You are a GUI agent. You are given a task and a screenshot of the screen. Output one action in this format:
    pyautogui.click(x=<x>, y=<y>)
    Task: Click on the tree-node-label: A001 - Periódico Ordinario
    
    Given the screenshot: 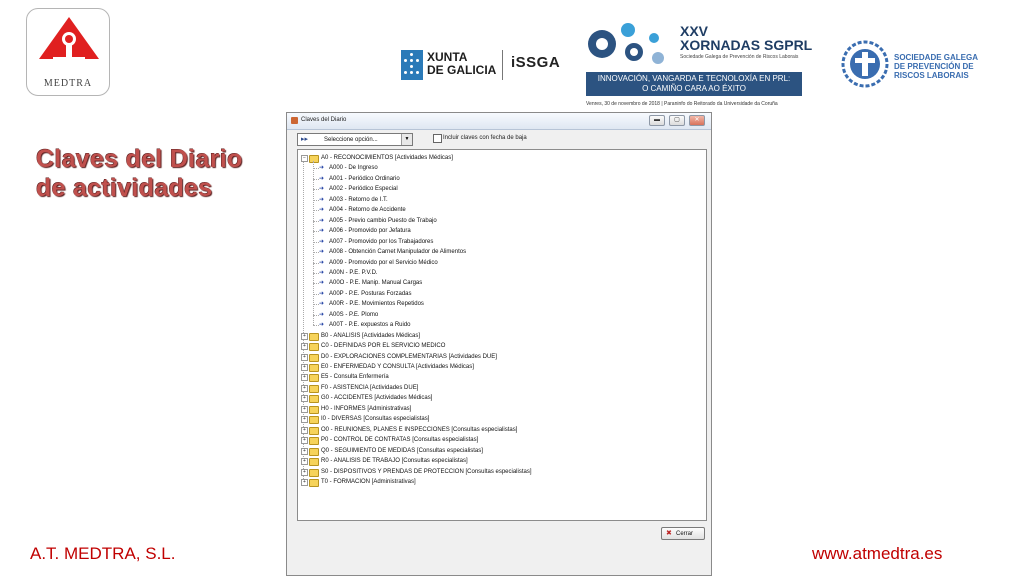 What is the action you would take?
    pyautogui.click(x=364, y=178)
    